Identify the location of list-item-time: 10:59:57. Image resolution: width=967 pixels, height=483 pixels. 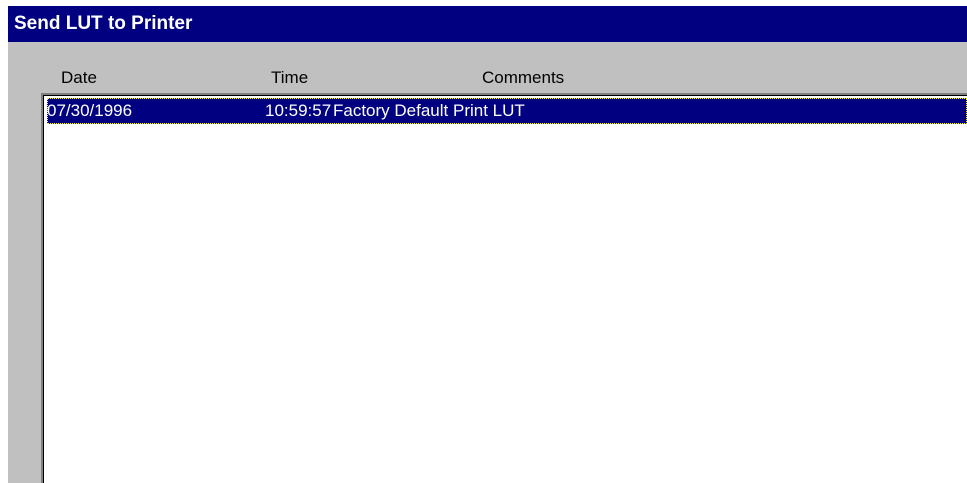
(298, 110).